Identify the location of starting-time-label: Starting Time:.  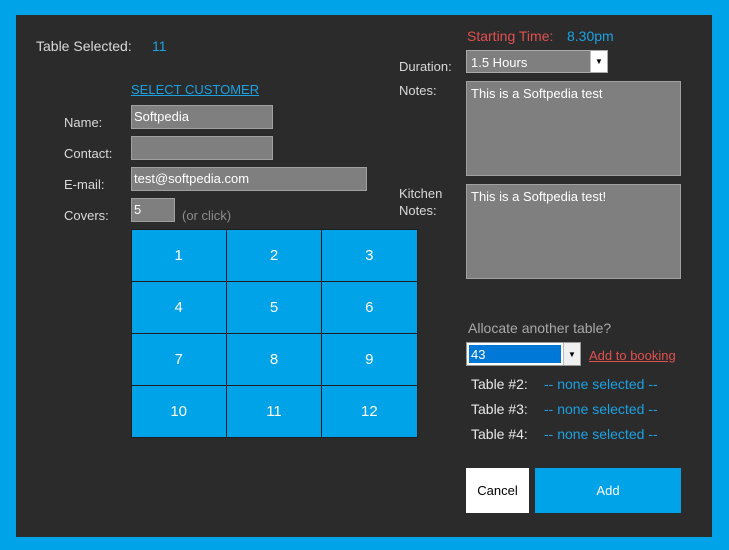
(510, 36).